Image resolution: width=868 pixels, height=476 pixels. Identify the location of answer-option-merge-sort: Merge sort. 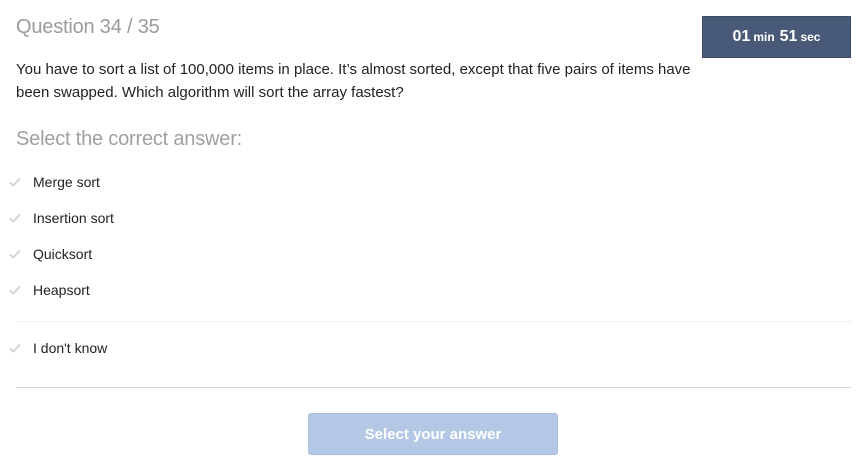
(434, 182).